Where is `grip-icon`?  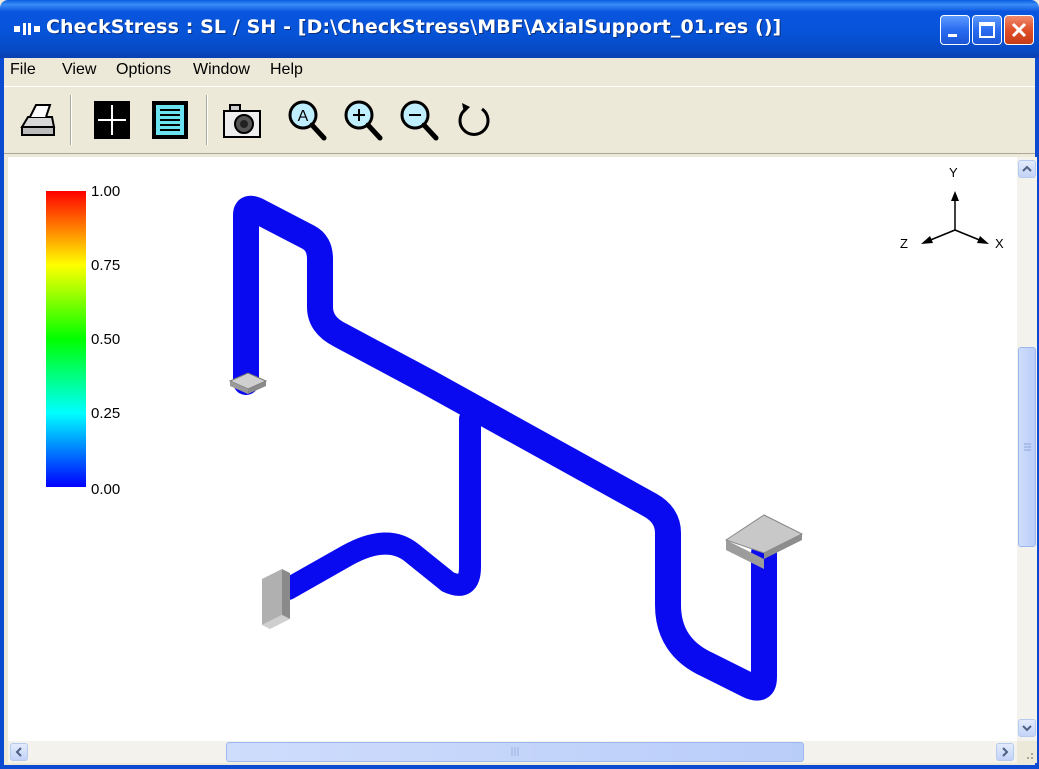 grip-icon is located at coordinates (1027, 447).